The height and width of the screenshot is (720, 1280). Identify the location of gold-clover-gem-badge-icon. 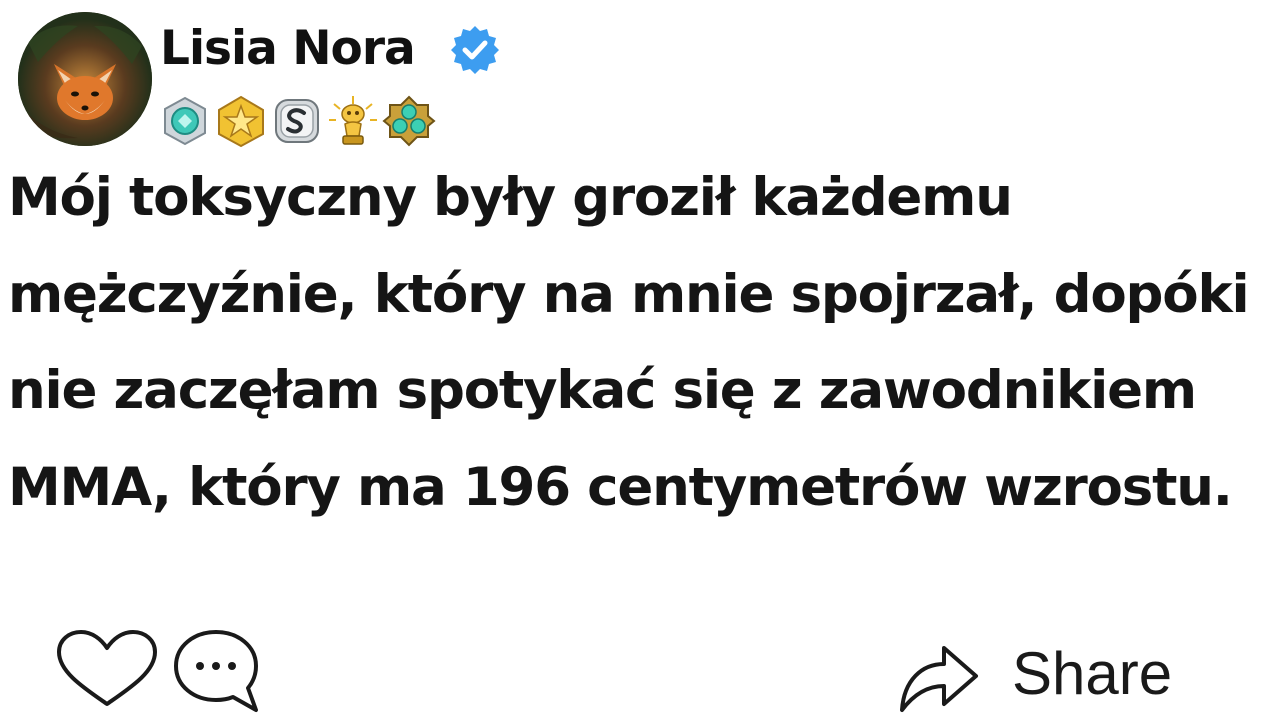
(409, 121).